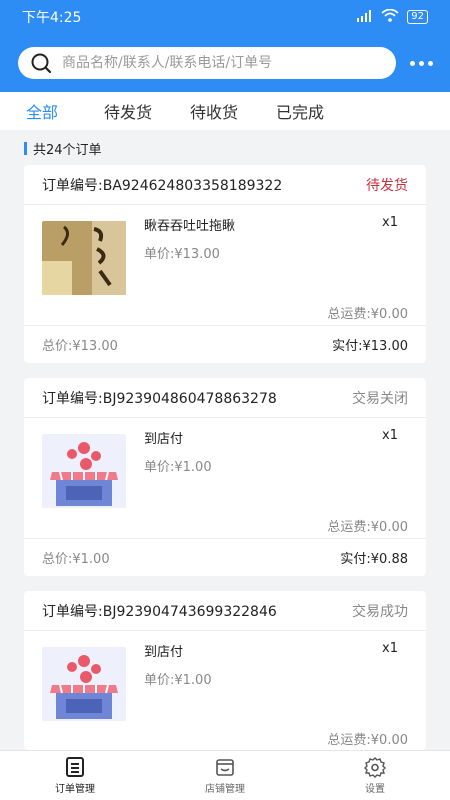  I want to click on wifi-icon, so click(390, 16).